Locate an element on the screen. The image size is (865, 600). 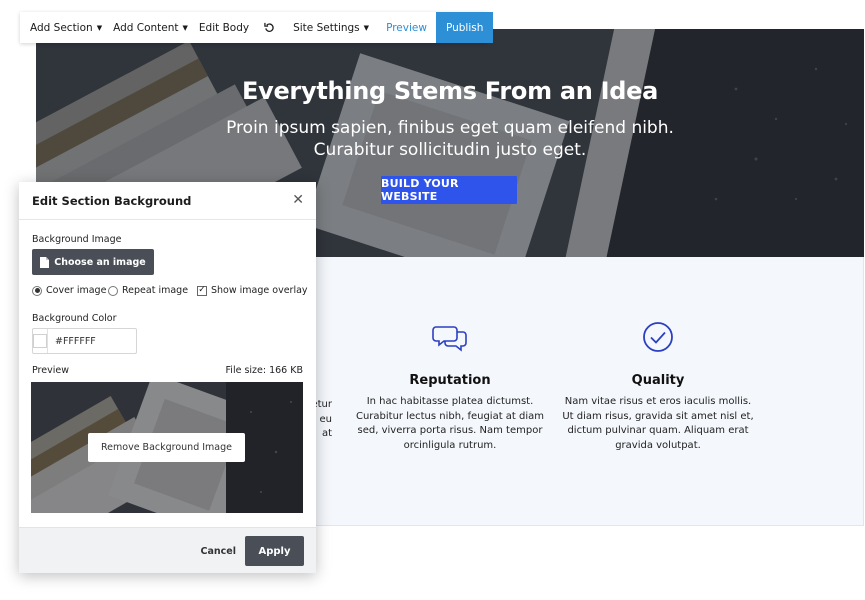
preview-button: Preview is located at coordinates (406, 27).